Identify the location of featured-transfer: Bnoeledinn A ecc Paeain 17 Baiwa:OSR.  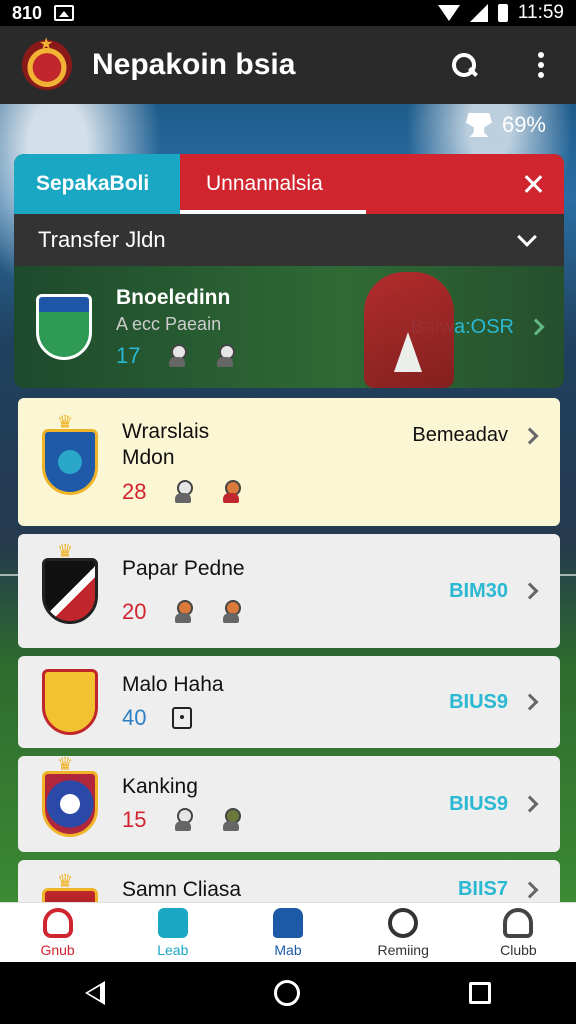
(289, 327).